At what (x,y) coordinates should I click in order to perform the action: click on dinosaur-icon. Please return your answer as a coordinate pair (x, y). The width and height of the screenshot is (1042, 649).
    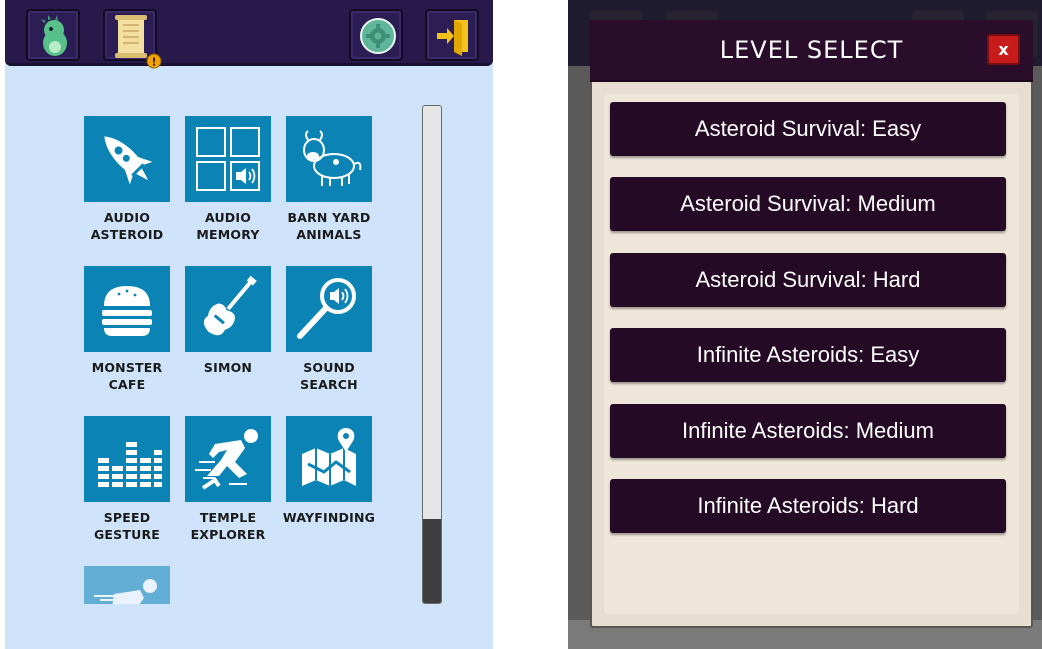
    Looking at the image, I should click on (54, 35).